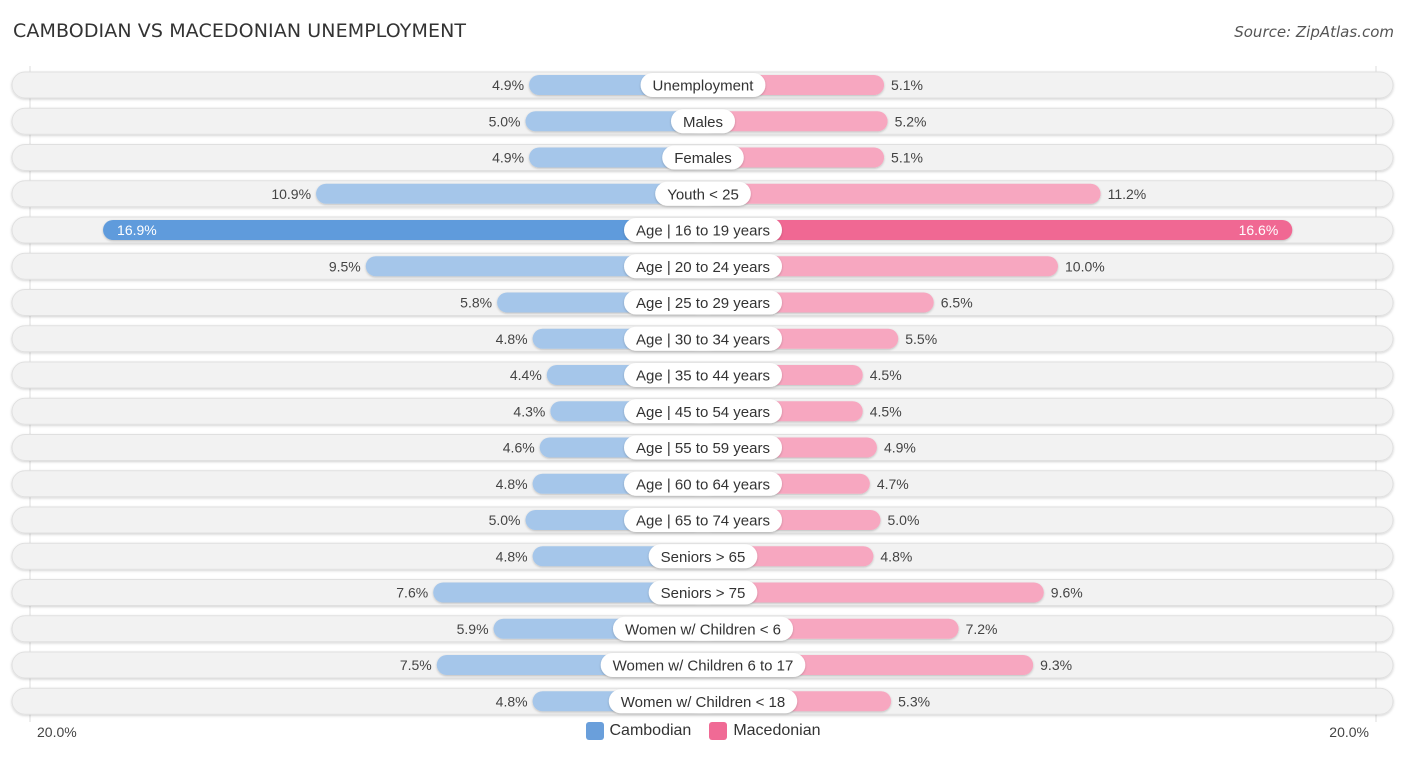 The image size is (1406, 757). I want to click on bar-row-age-25-to-29-years: 5.8% 6.5% Age | 25 to 29 years, so click(702, 302).